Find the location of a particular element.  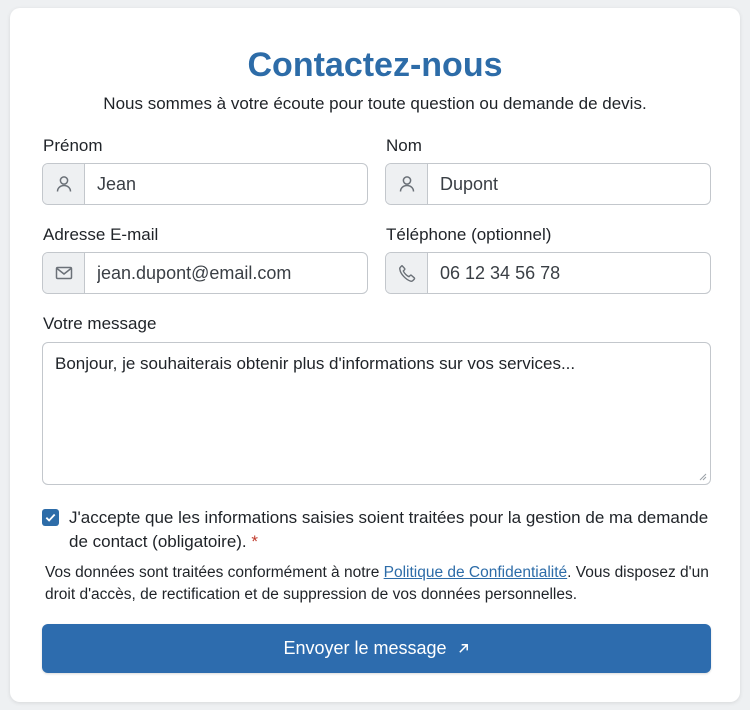

phone-label: Téléphone (optionnel) is located at coordinates (469, 234).